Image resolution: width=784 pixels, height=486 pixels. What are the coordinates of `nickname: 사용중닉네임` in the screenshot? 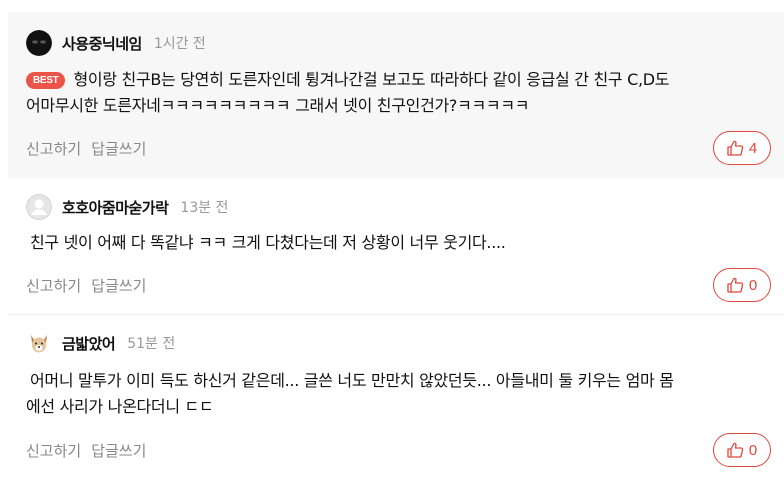 It's located at (102, 43).